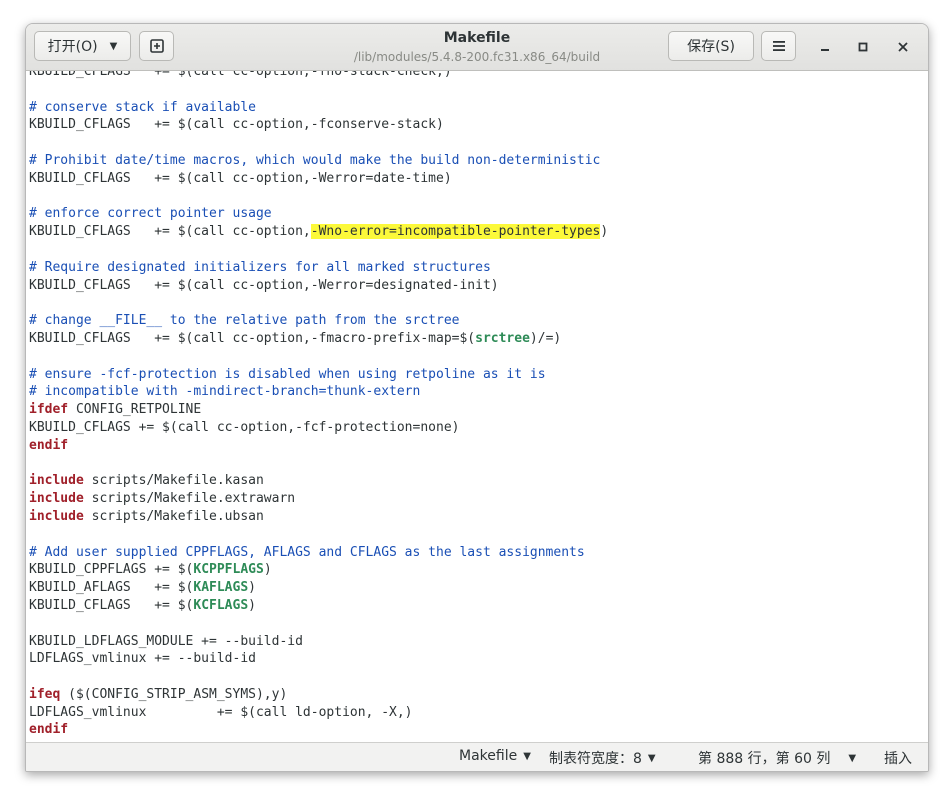  I want to click on tab-width-selector: 制表符宽度：8 ▼, so click(602, 758).